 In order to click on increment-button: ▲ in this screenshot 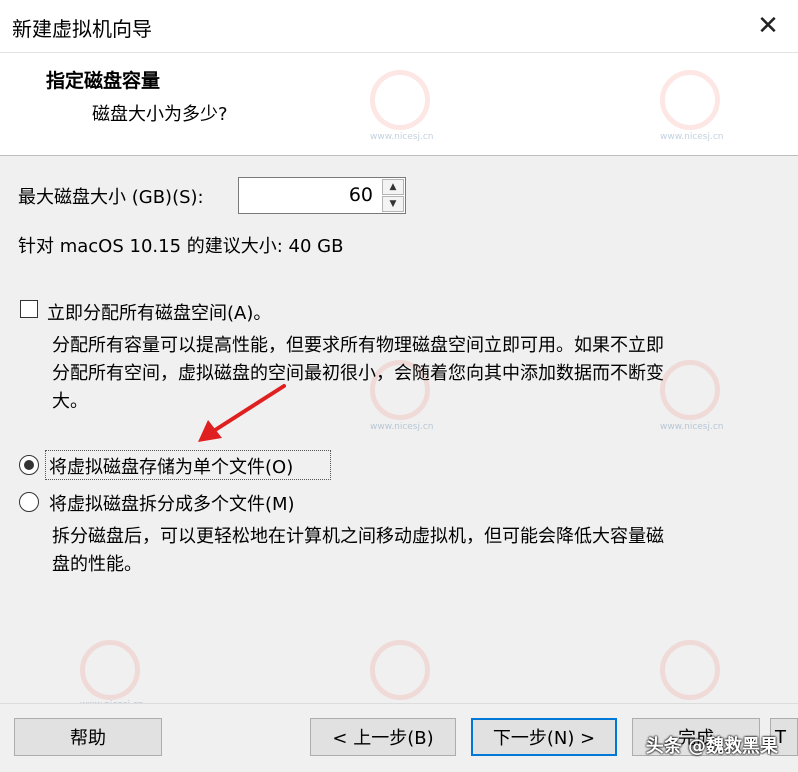, I will do `click(393, 187)`.